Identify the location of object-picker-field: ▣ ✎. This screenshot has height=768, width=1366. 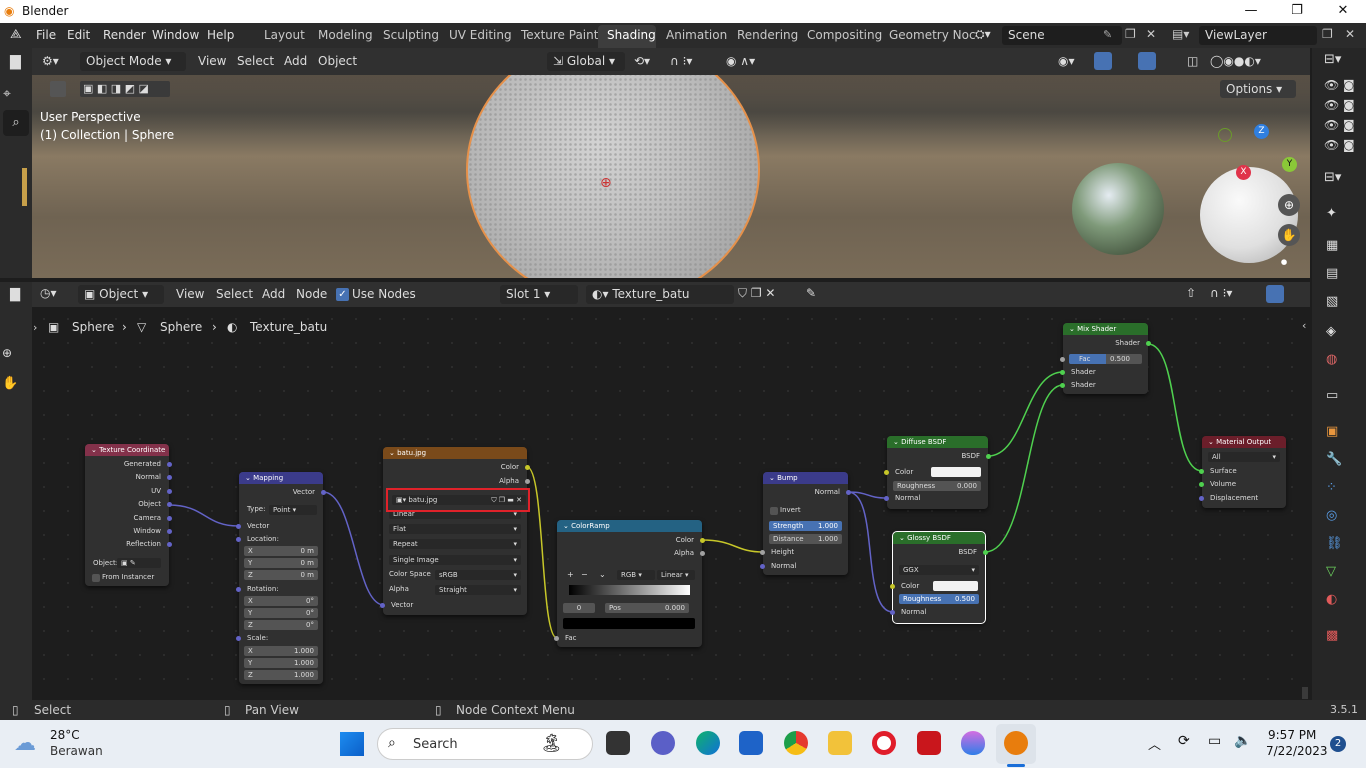
(139, 563).